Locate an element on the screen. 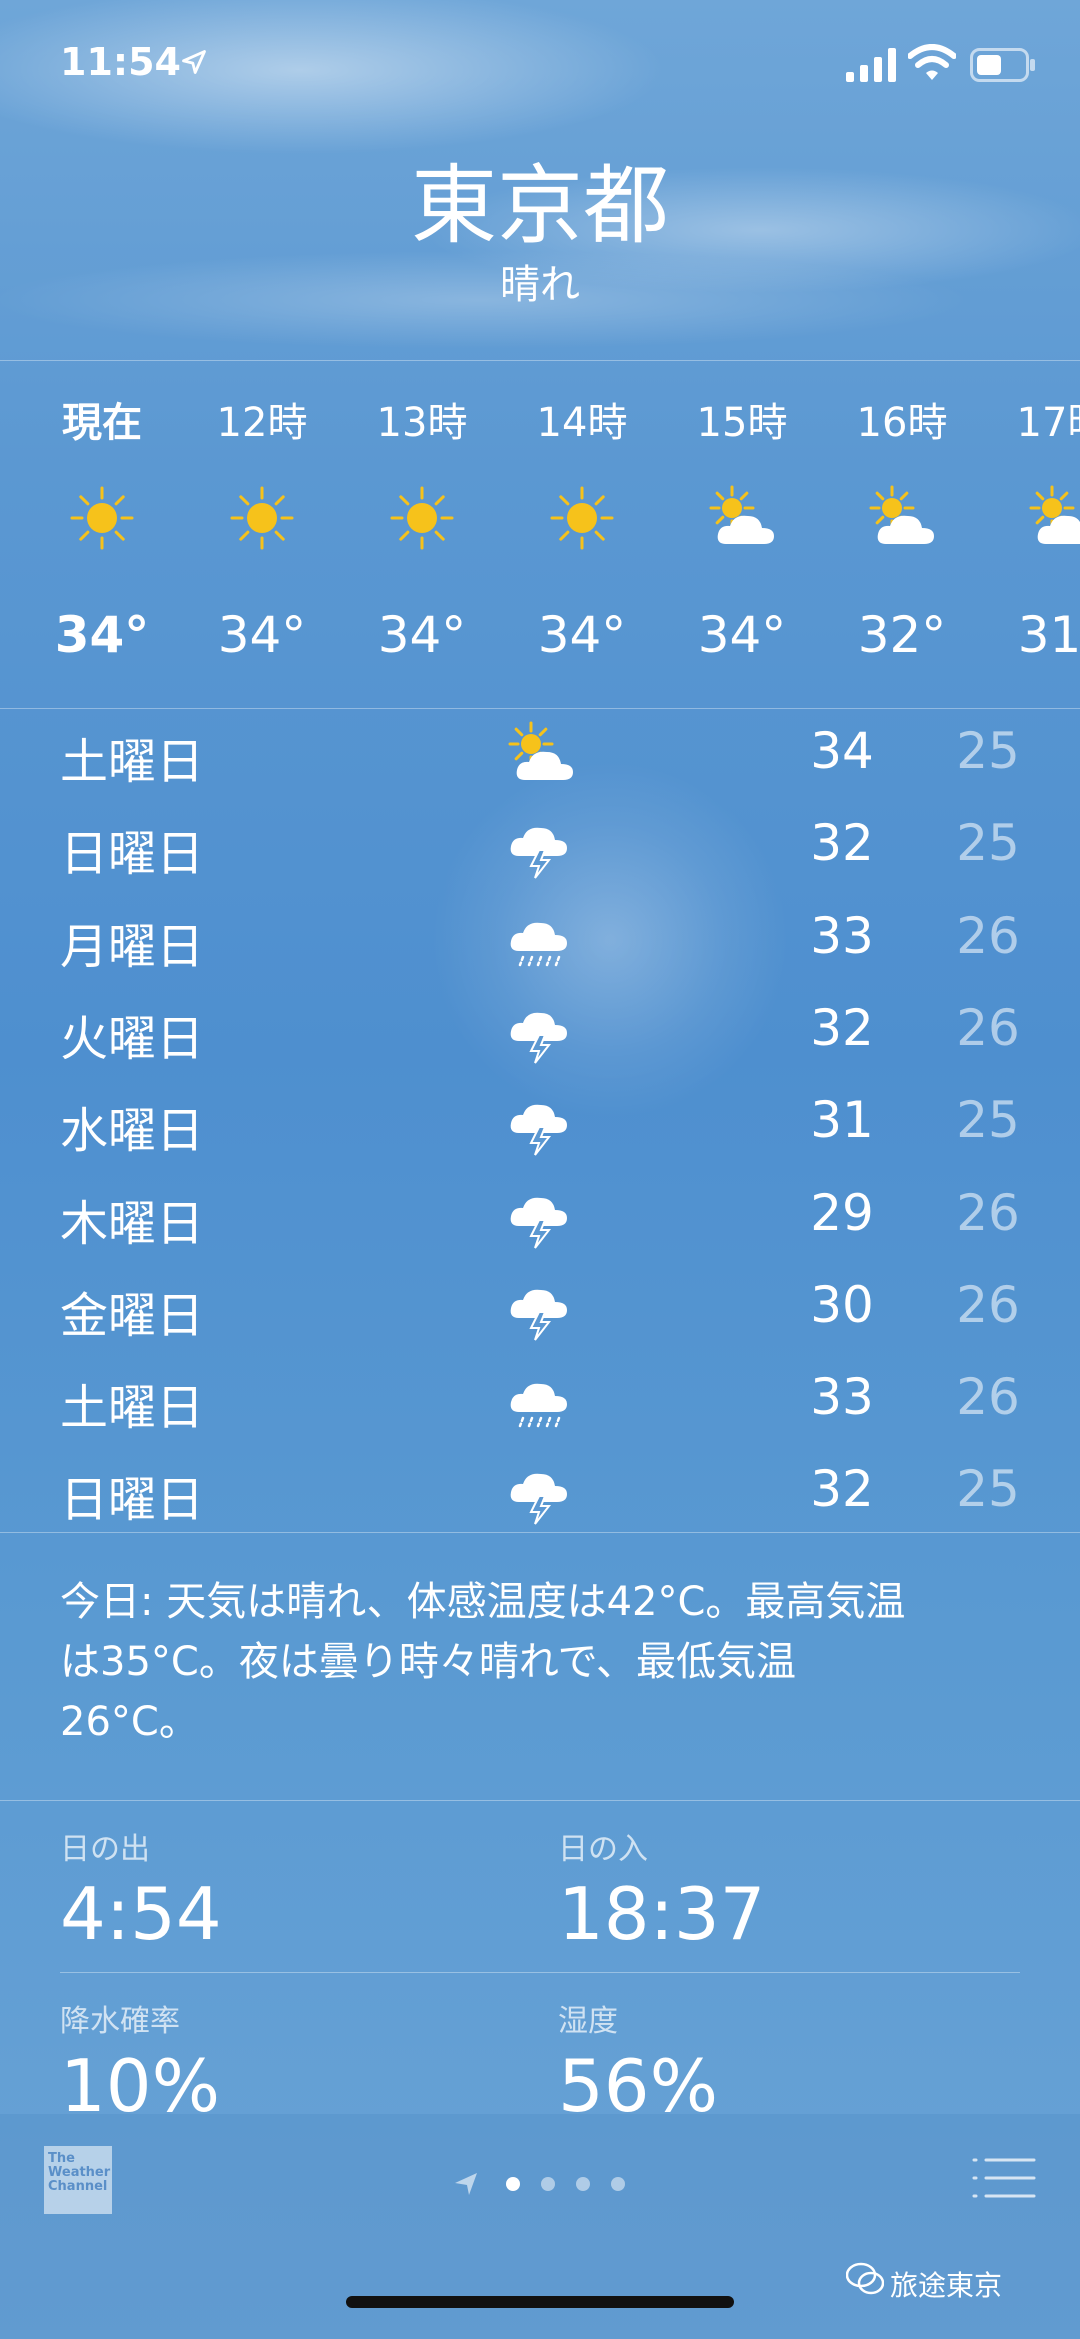 The image size is (1080, 2339). hour-temperature: 32° is located at coordinates (902, 635).